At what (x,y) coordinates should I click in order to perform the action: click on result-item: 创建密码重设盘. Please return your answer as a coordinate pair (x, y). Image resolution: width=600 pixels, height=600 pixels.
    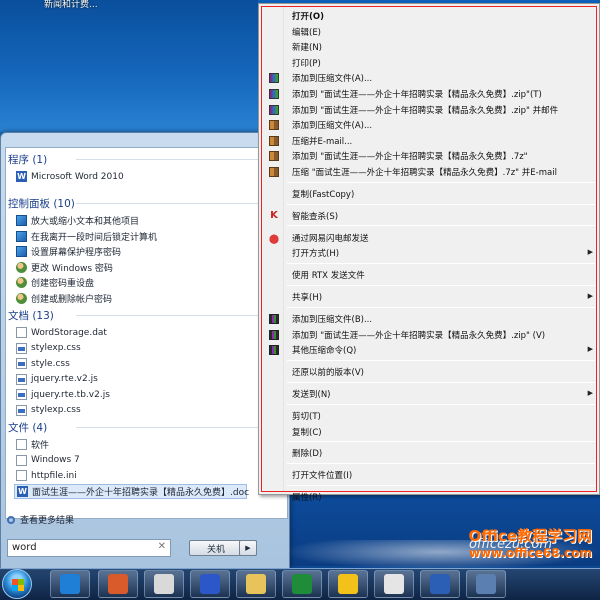
    Looking at the image, I should click on (55, 282).